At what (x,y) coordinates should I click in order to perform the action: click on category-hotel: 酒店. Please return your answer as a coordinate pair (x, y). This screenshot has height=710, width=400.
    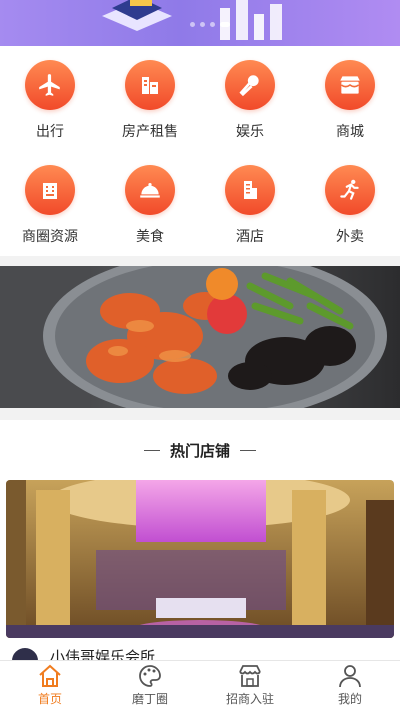
    Looking at the image, I should click on (250, 211).